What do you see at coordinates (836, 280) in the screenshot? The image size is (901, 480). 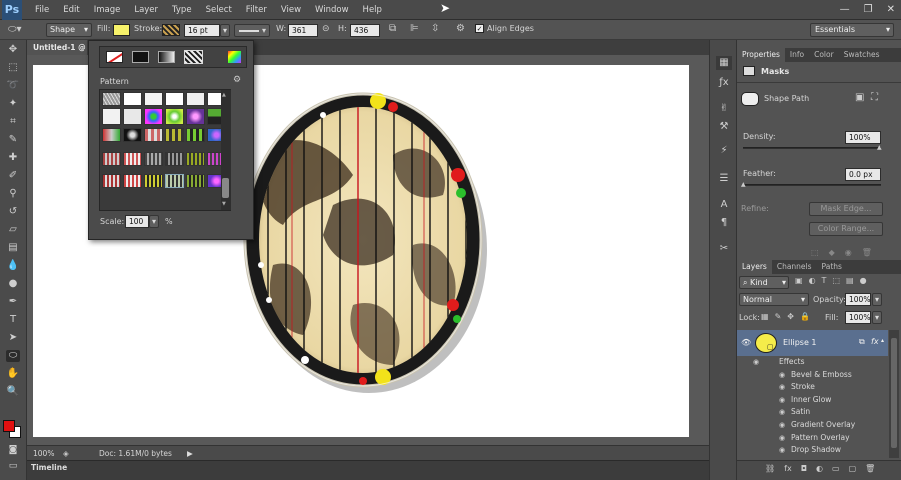 I see `shape-filter-icon: ⬚` at bounding box center [836, 280].